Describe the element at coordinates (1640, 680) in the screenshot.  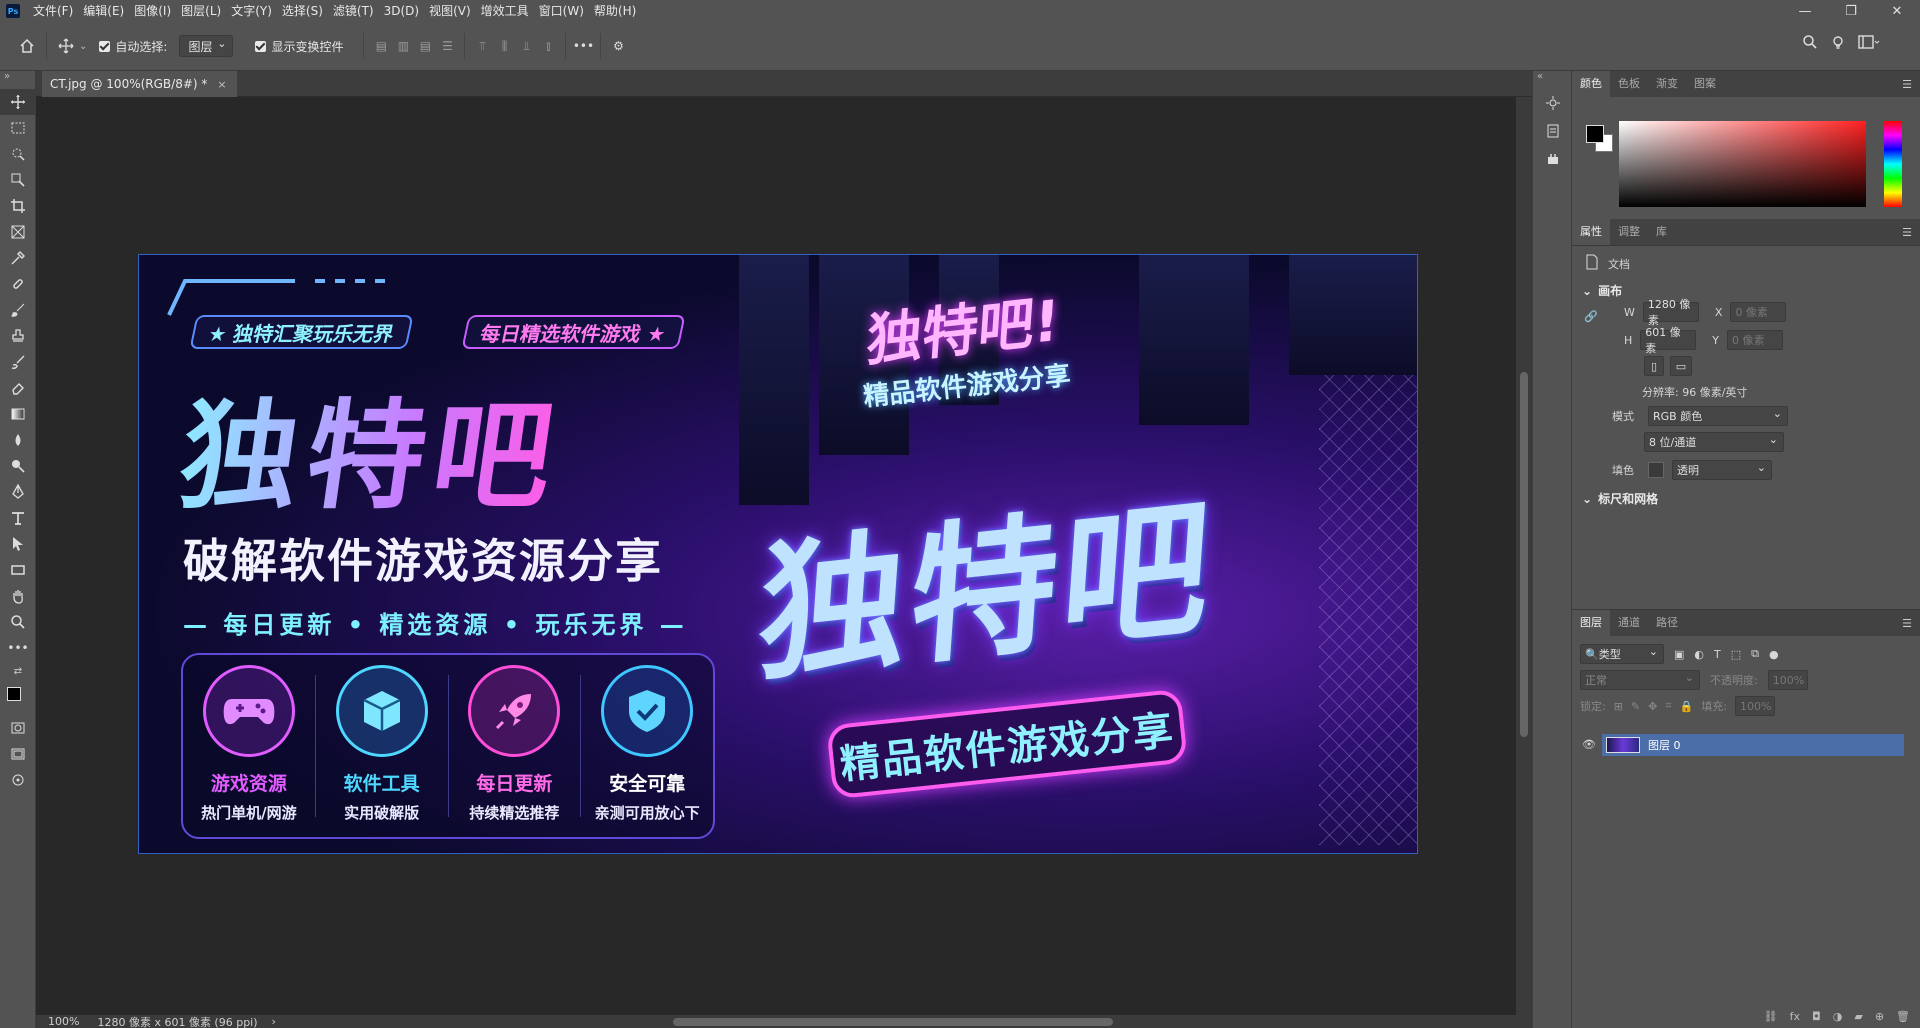
I see `blend-mode-dropdown: 正常` at that location.